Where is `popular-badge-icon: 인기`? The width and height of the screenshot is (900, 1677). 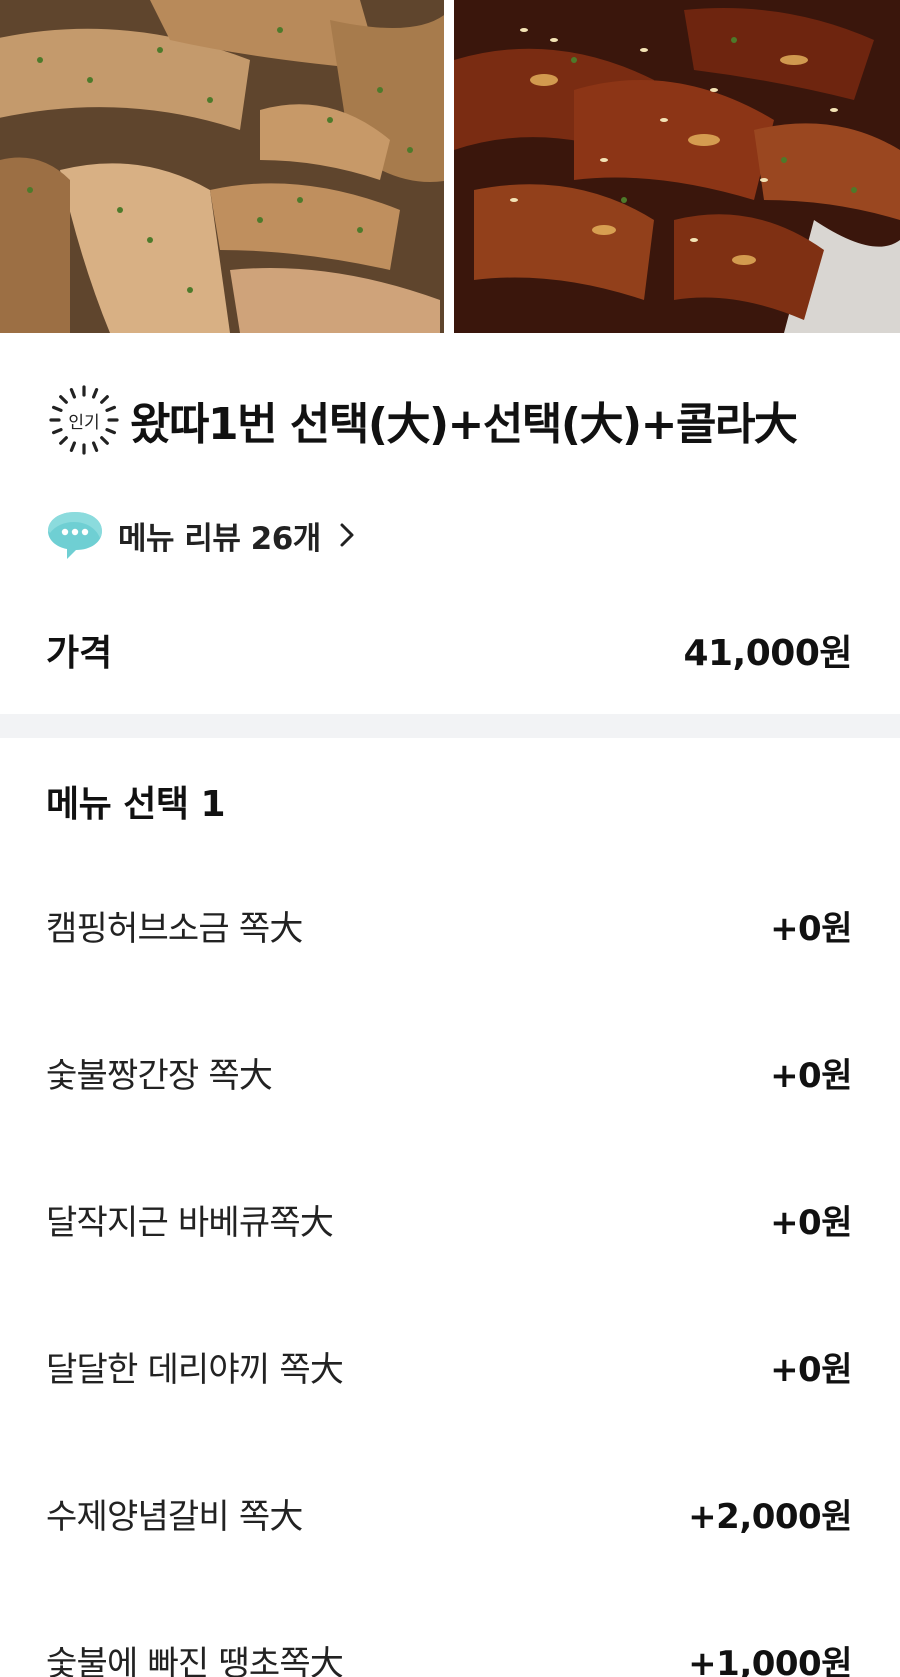
popular-badge-icon: 인기 is located at coordinates (84, 420).